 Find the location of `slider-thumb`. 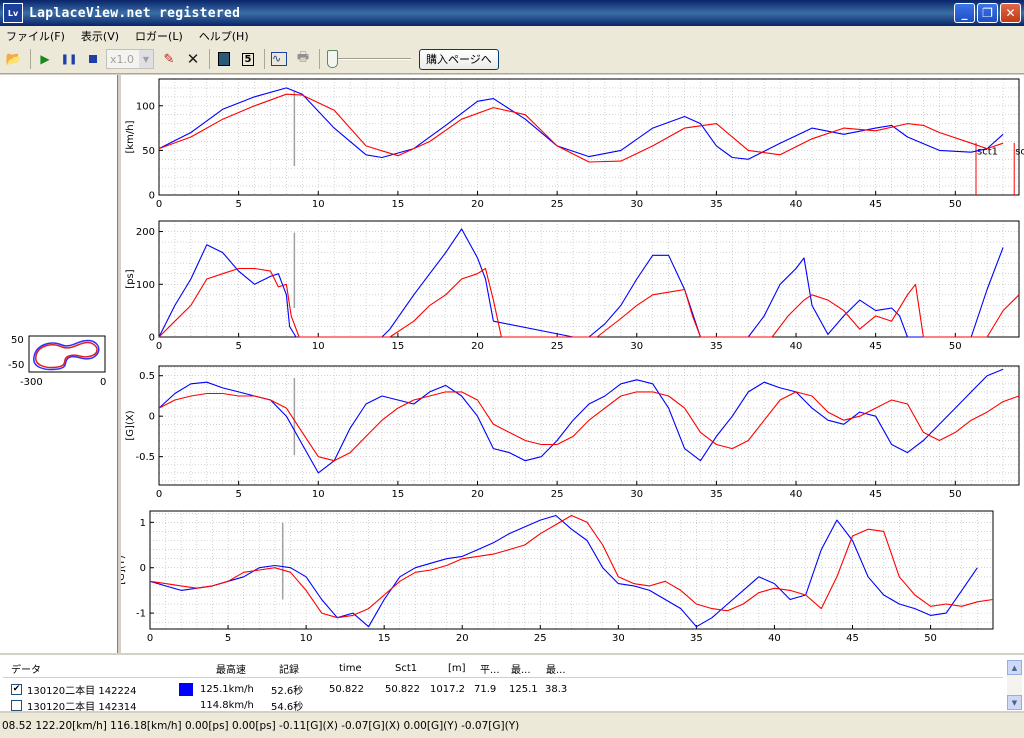

slider-thumb is located at coordinates (332, 59).